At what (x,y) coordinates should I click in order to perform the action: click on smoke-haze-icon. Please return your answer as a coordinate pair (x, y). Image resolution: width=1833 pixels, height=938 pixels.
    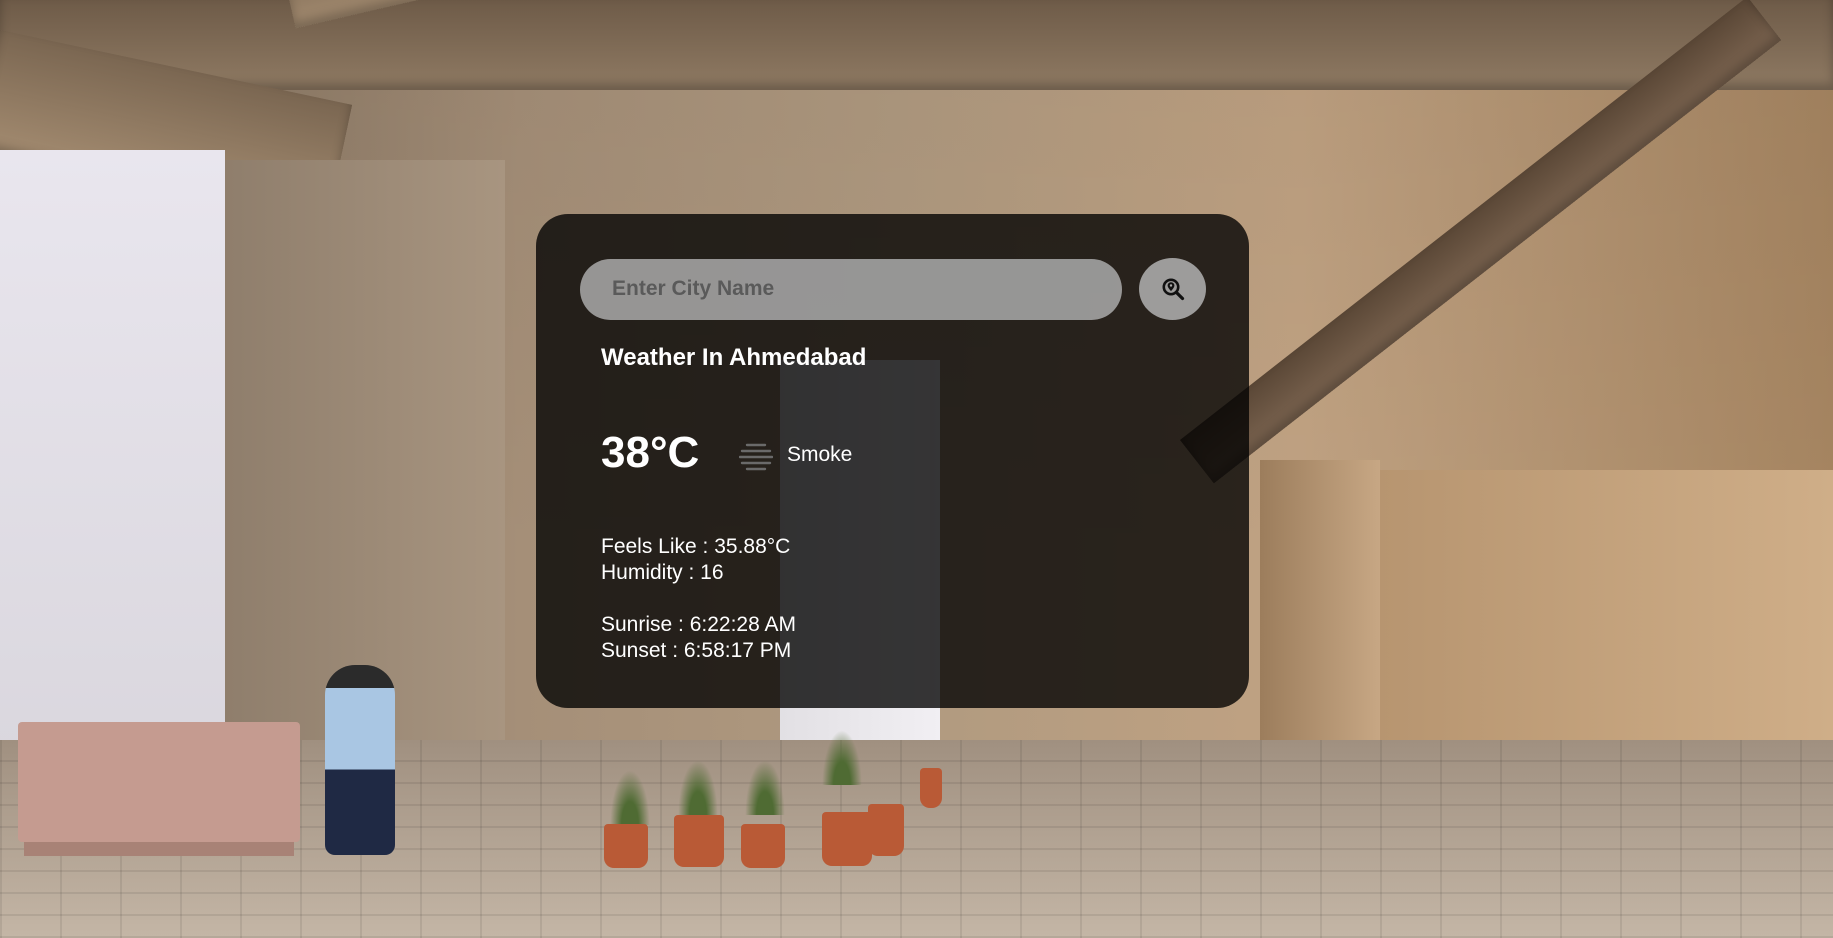
    Looking at the image, I should click on (756, 457).